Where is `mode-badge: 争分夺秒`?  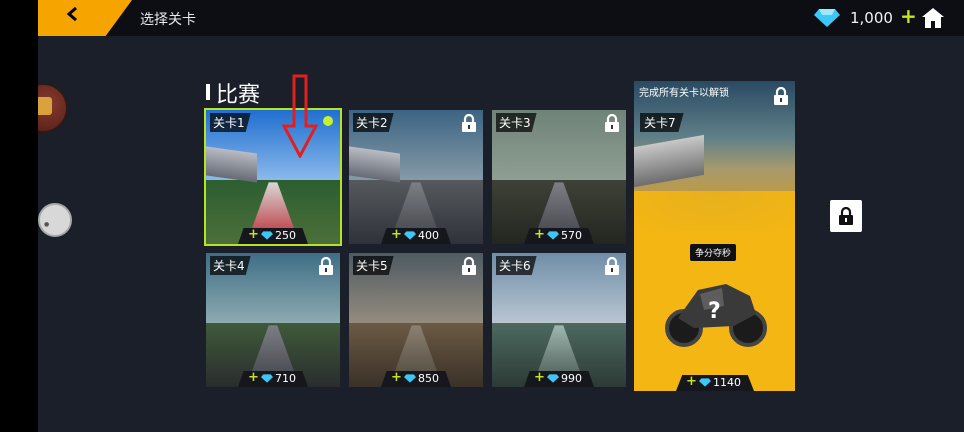 mode-badge: 争分夺秒 is located at coordinates (713, 252).